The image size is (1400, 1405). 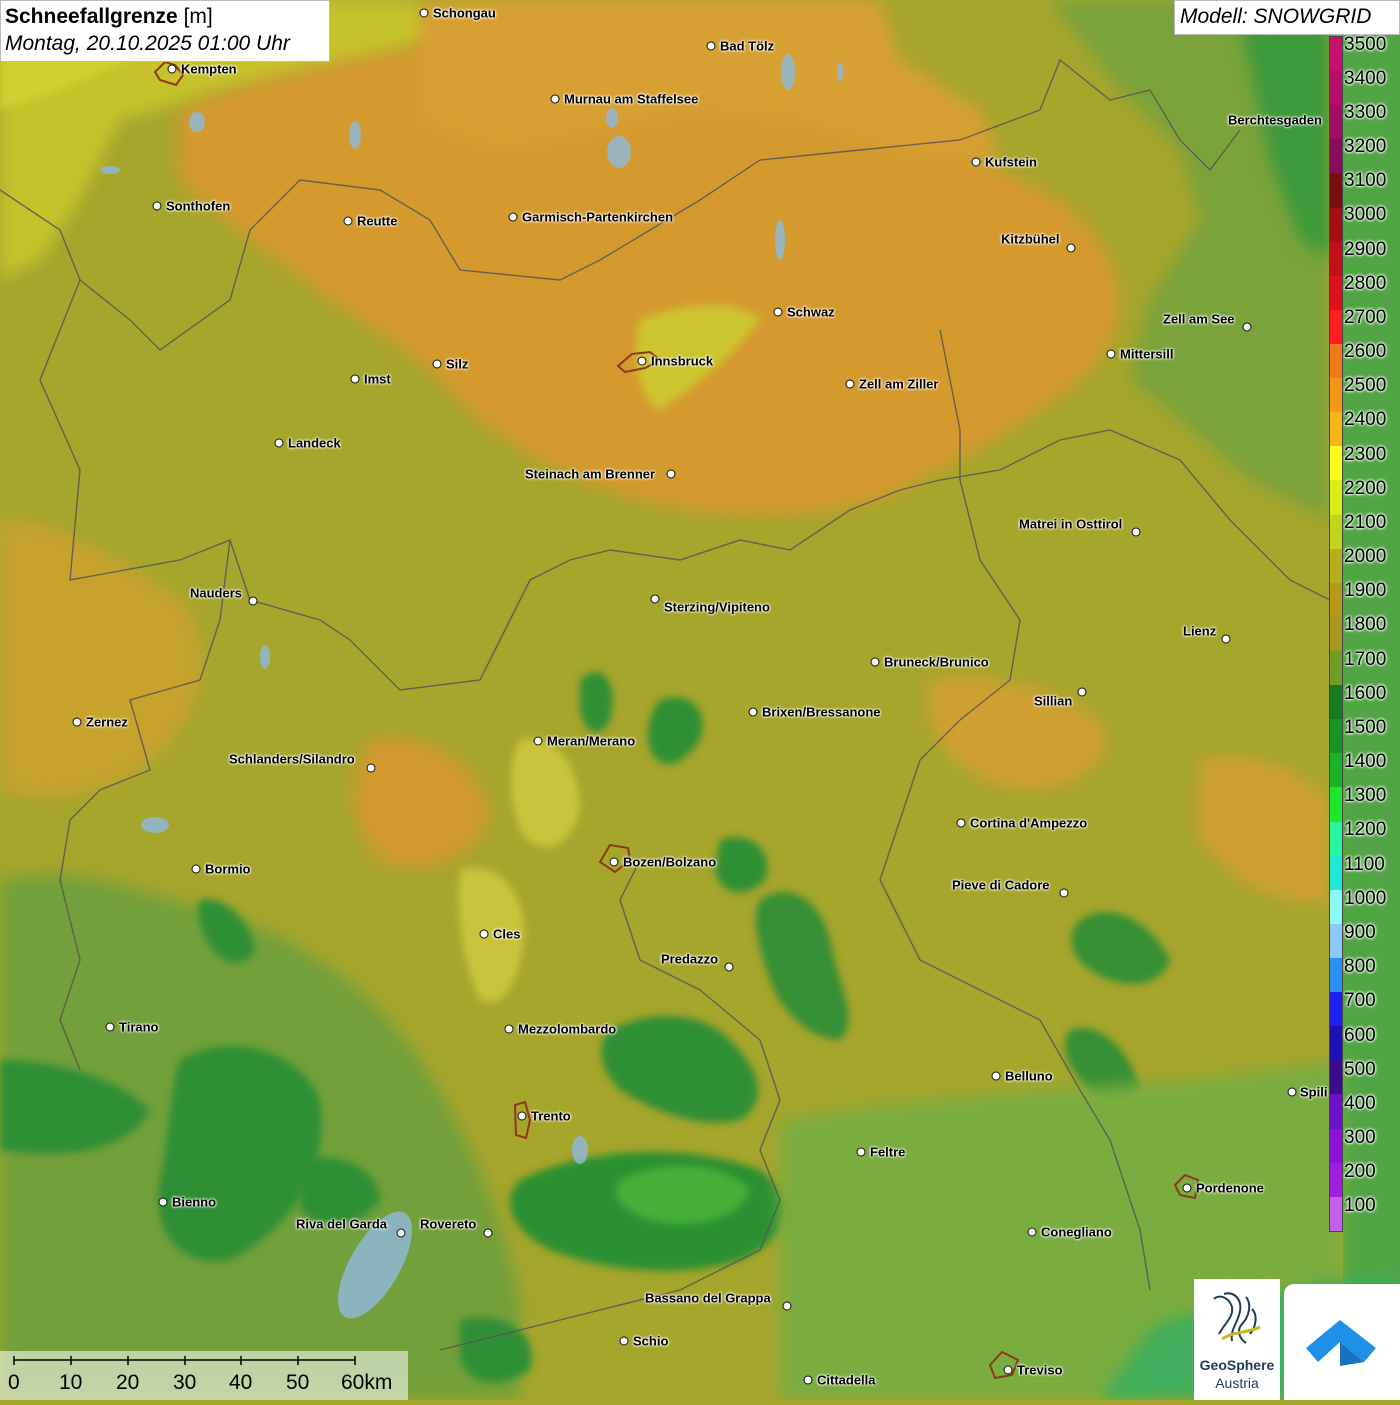 I want to click on city-label: Landeck, so click(x=314, y=443).